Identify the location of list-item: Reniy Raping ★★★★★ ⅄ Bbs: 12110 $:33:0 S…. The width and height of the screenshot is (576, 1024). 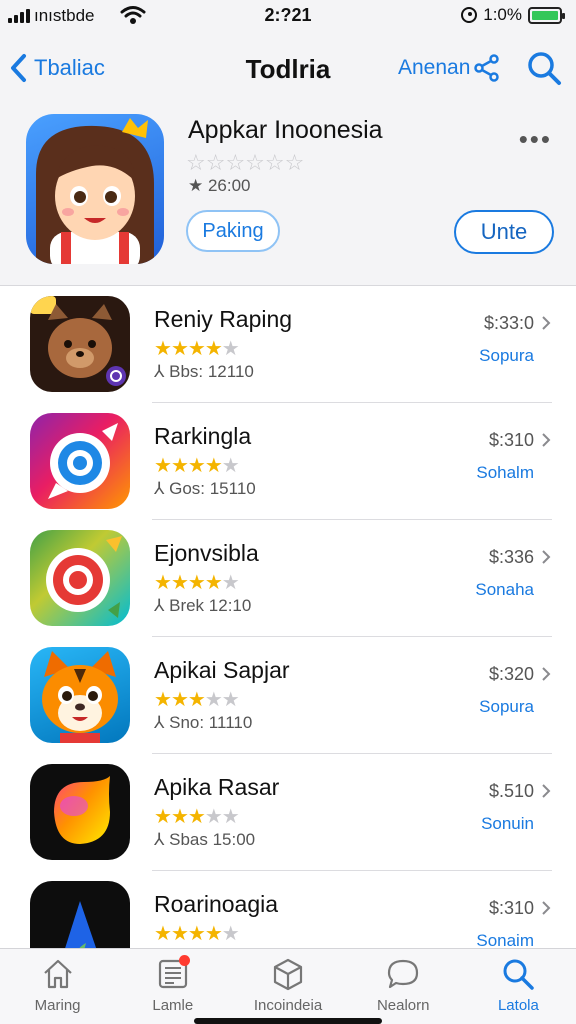
(288, 344).